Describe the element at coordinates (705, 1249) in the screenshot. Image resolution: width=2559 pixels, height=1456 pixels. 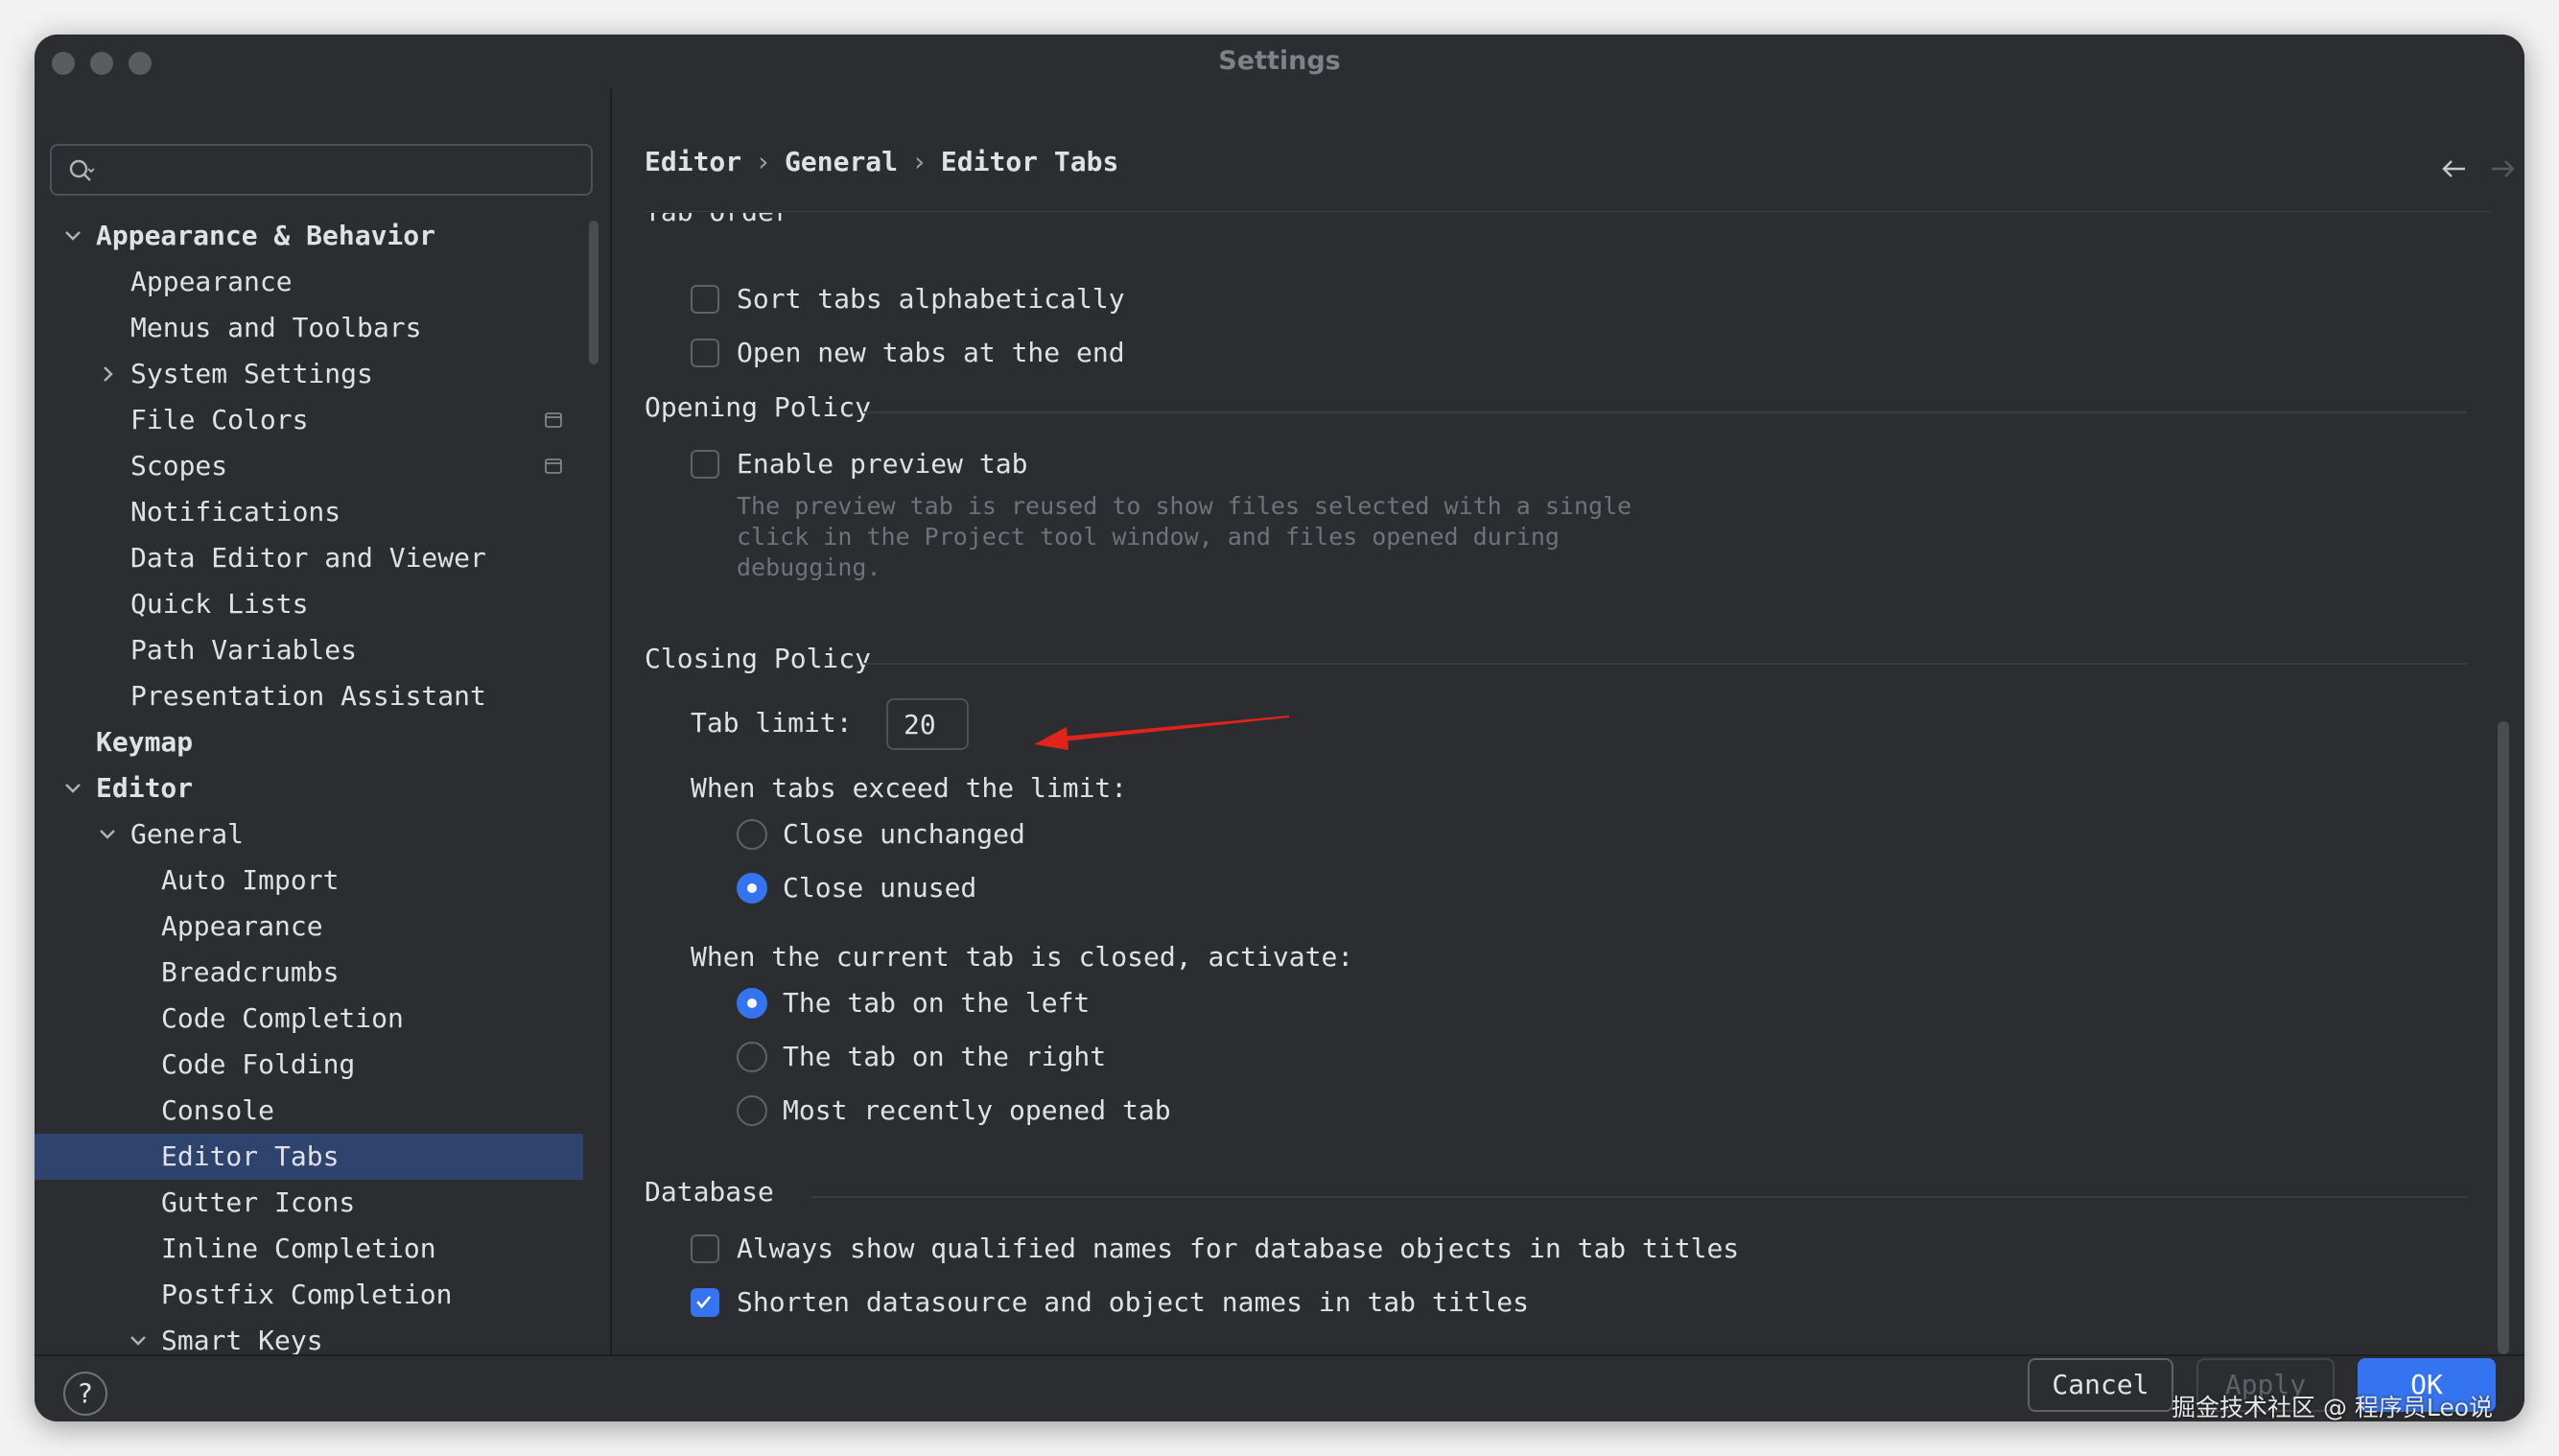
I see `qualified-names-checkbox` at that location.